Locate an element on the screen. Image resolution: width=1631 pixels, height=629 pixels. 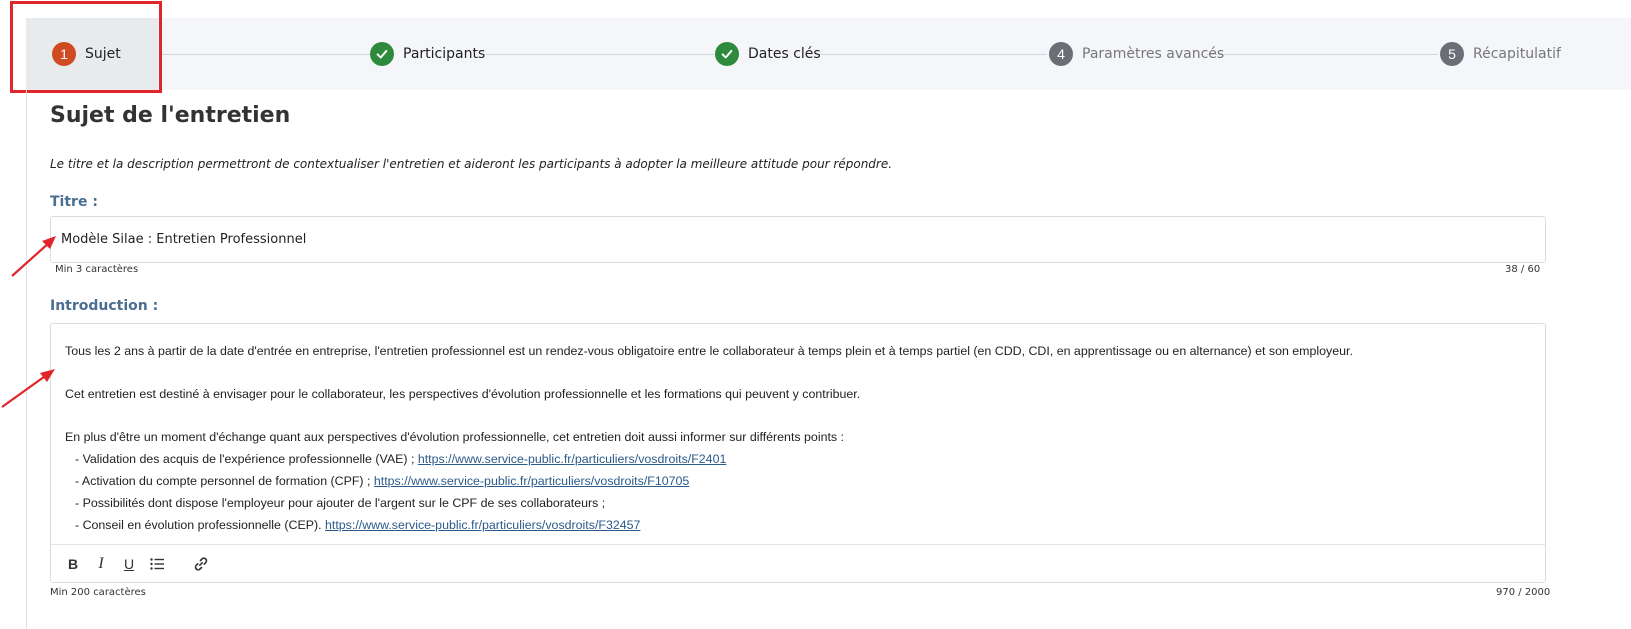
step-label: Sujet is located at coordinates (103, 54).